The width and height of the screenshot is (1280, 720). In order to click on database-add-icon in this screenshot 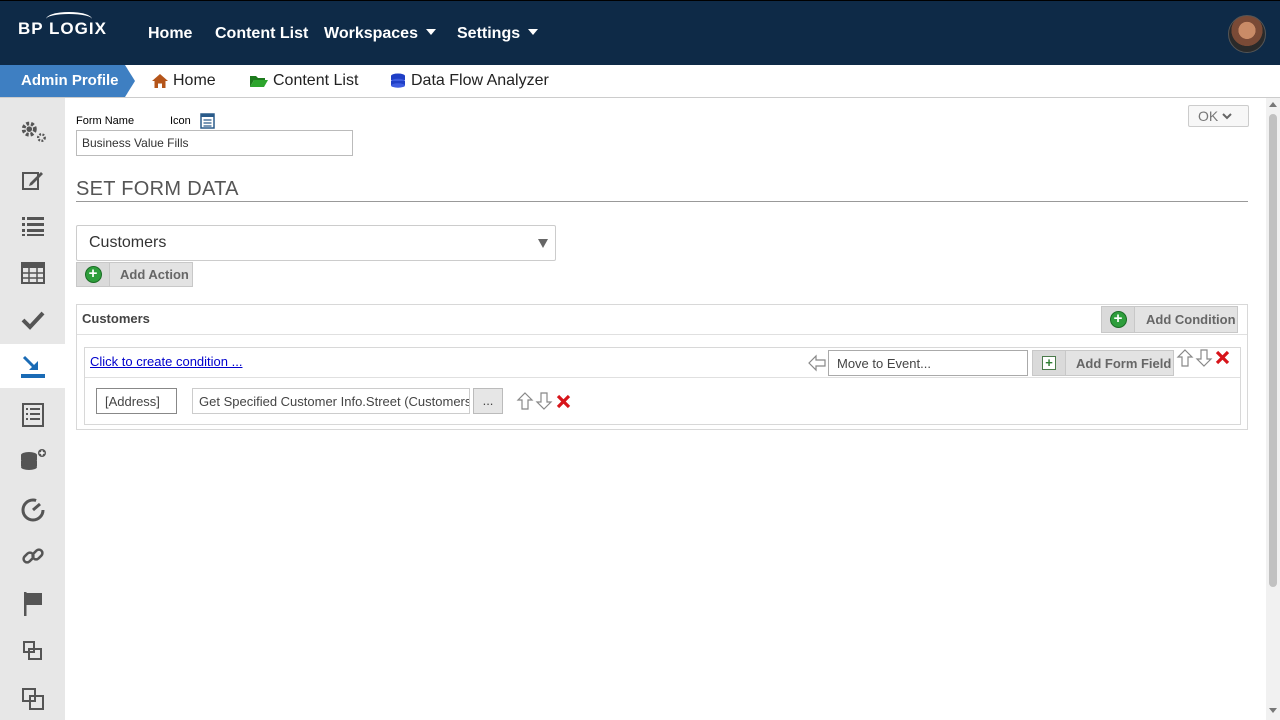, I will do `click(33, 461)`.